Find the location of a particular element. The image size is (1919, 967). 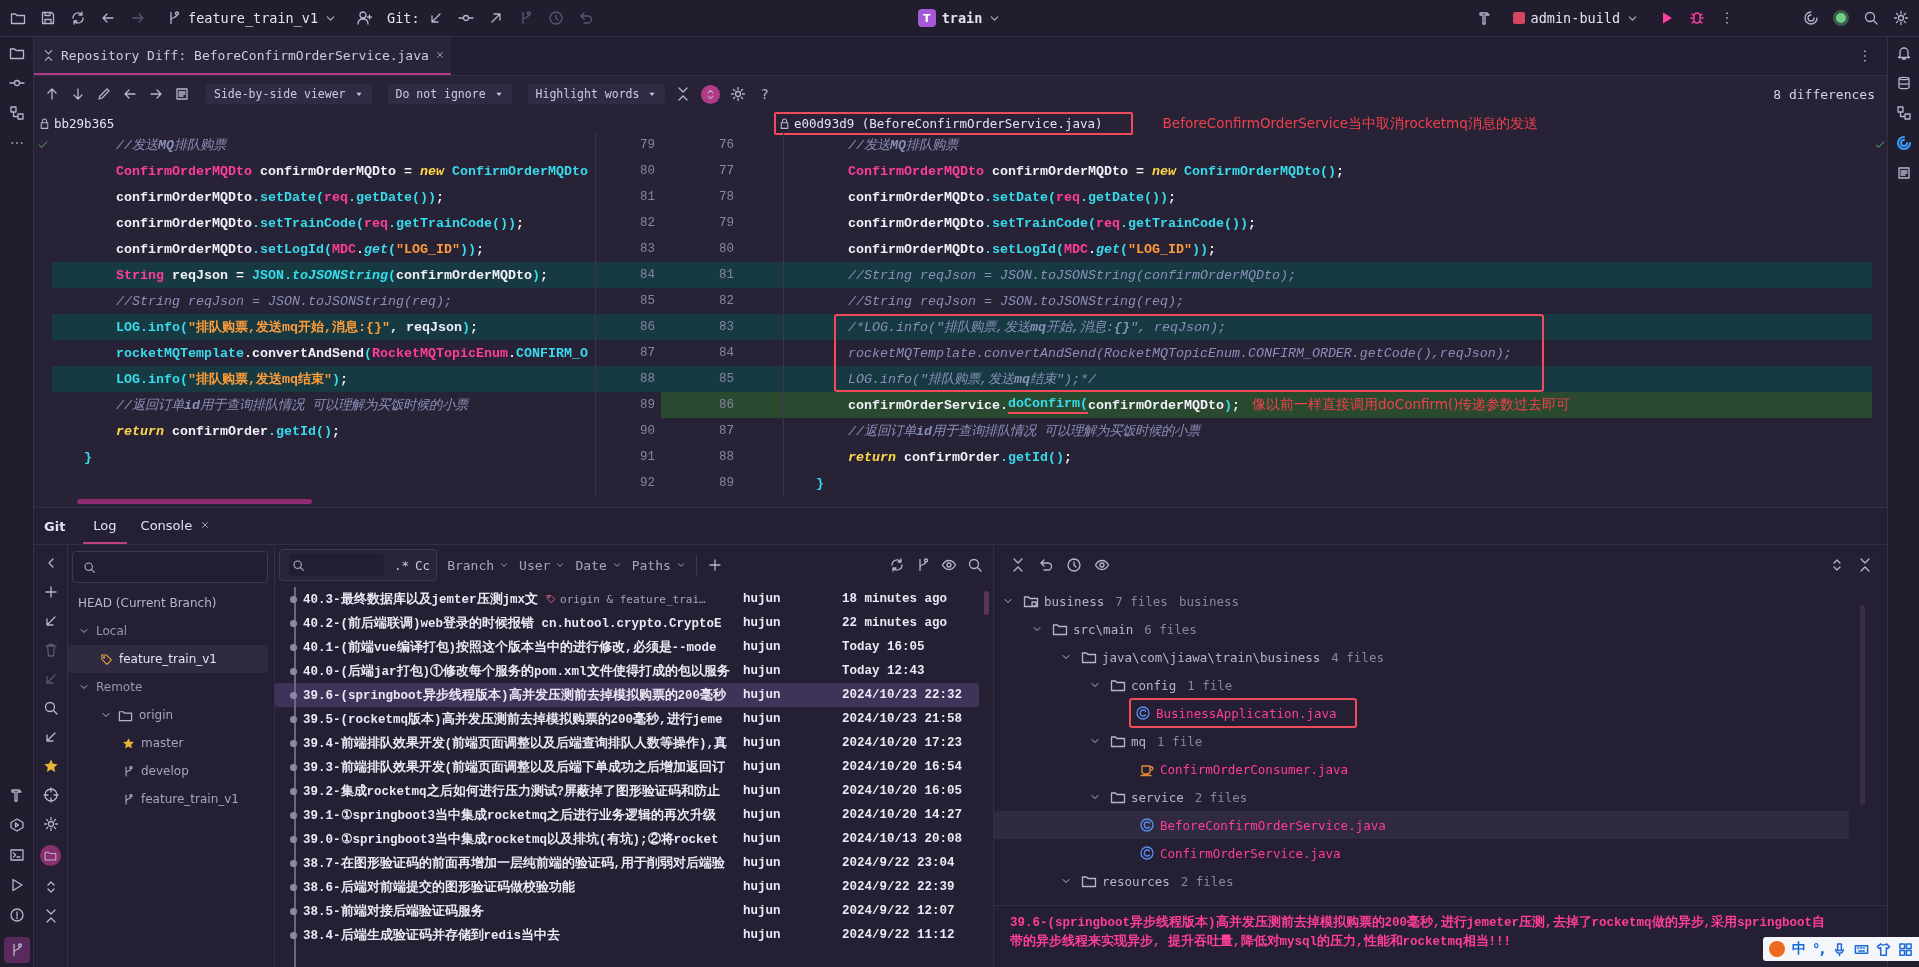

commit-row: 40.2-(前后端联调)web登录的时候报错 cn.hutool.crypto.CryptoE hujun 22 minutes ago is located at coordinates (627, 623).